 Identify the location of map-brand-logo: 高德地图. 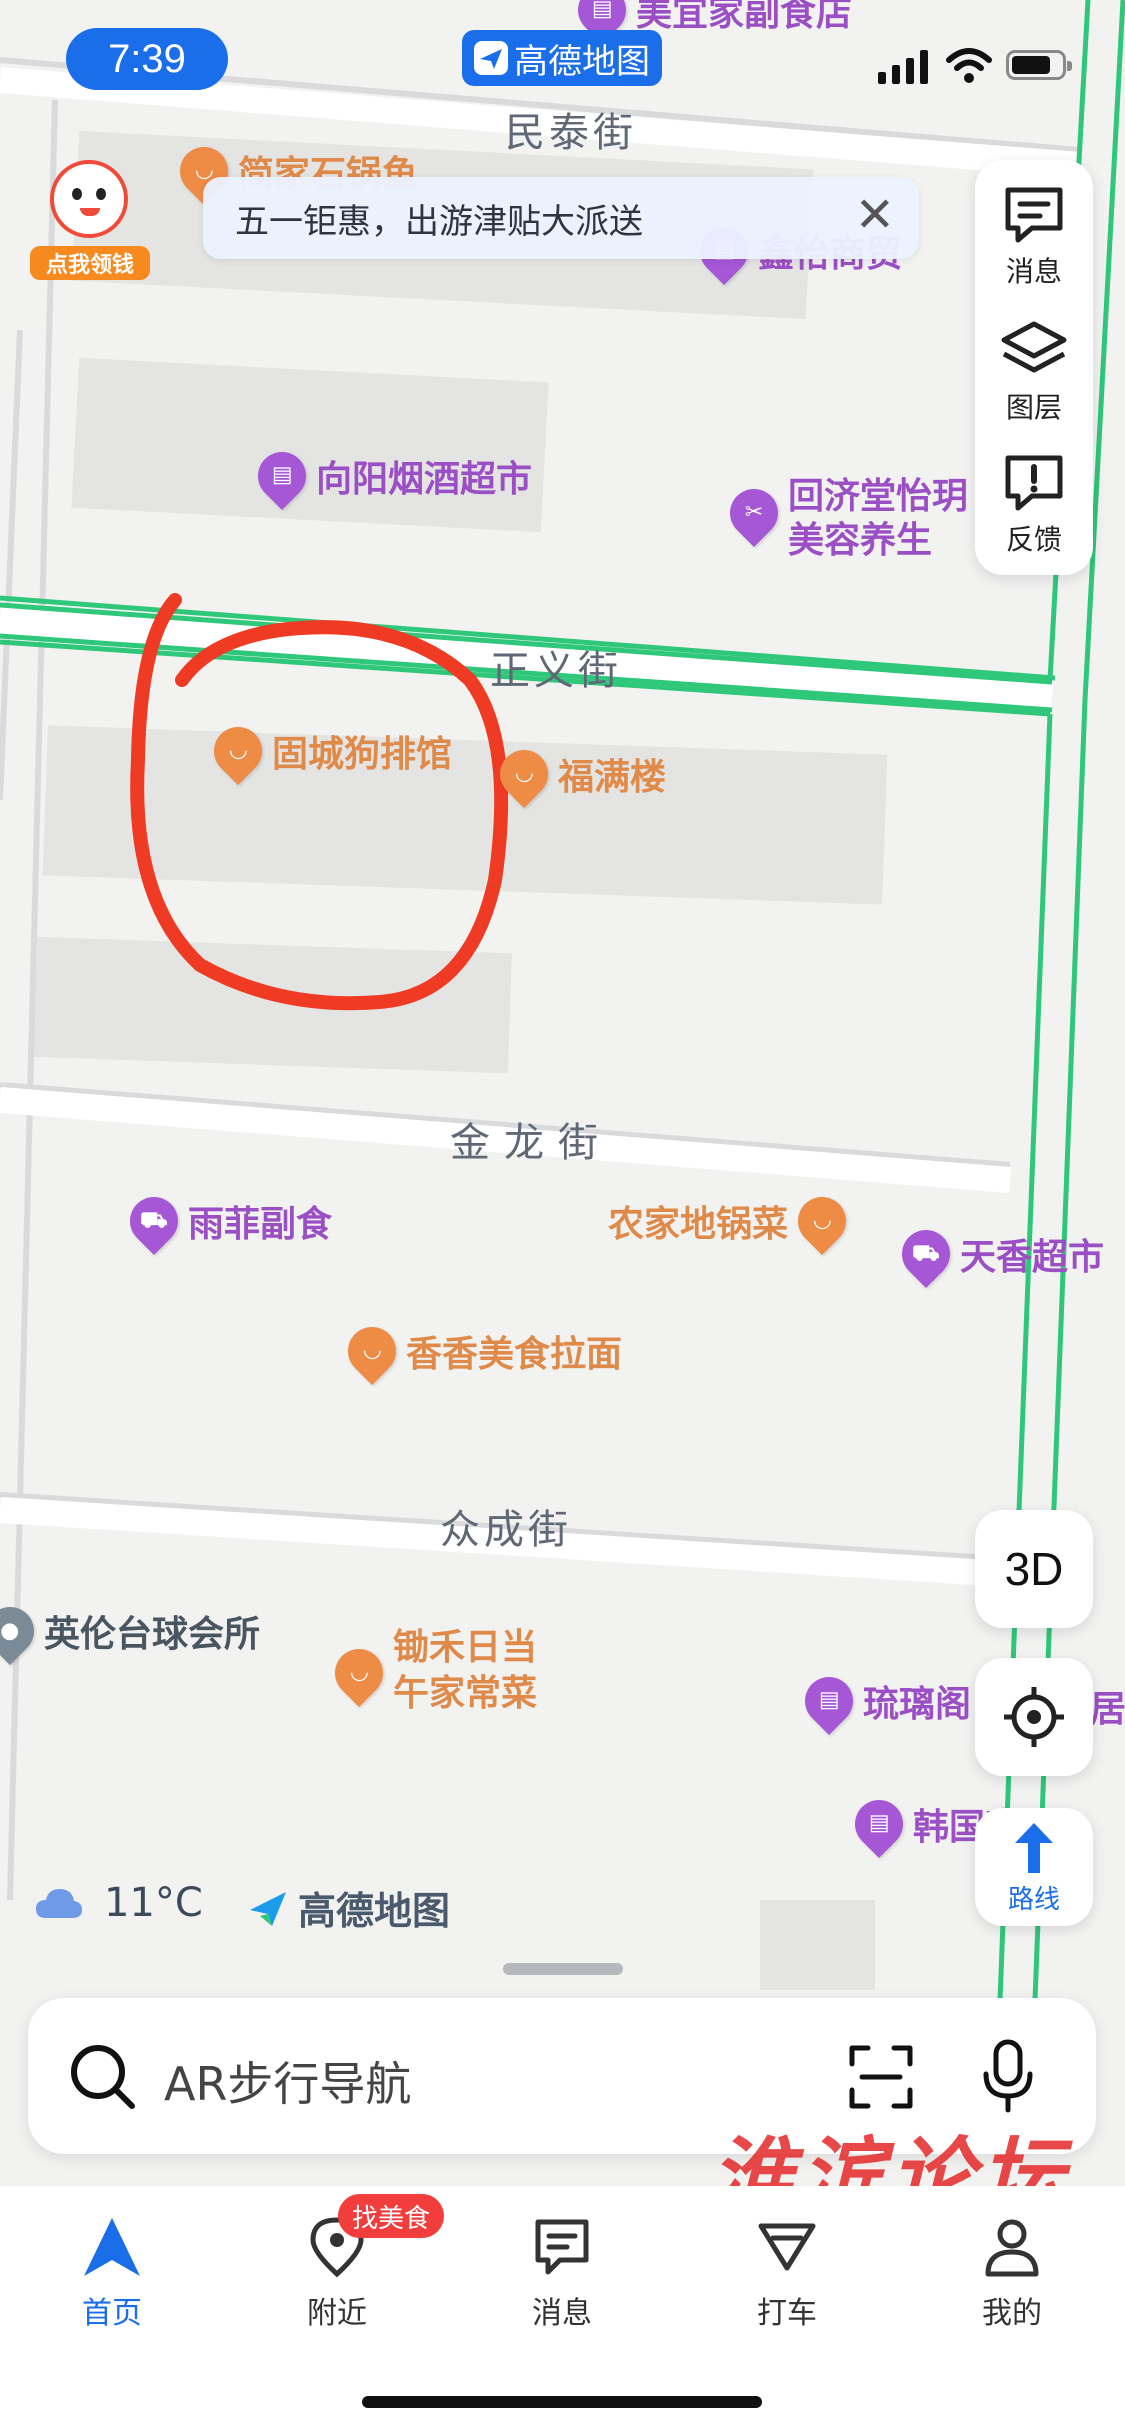
(348, 1907).